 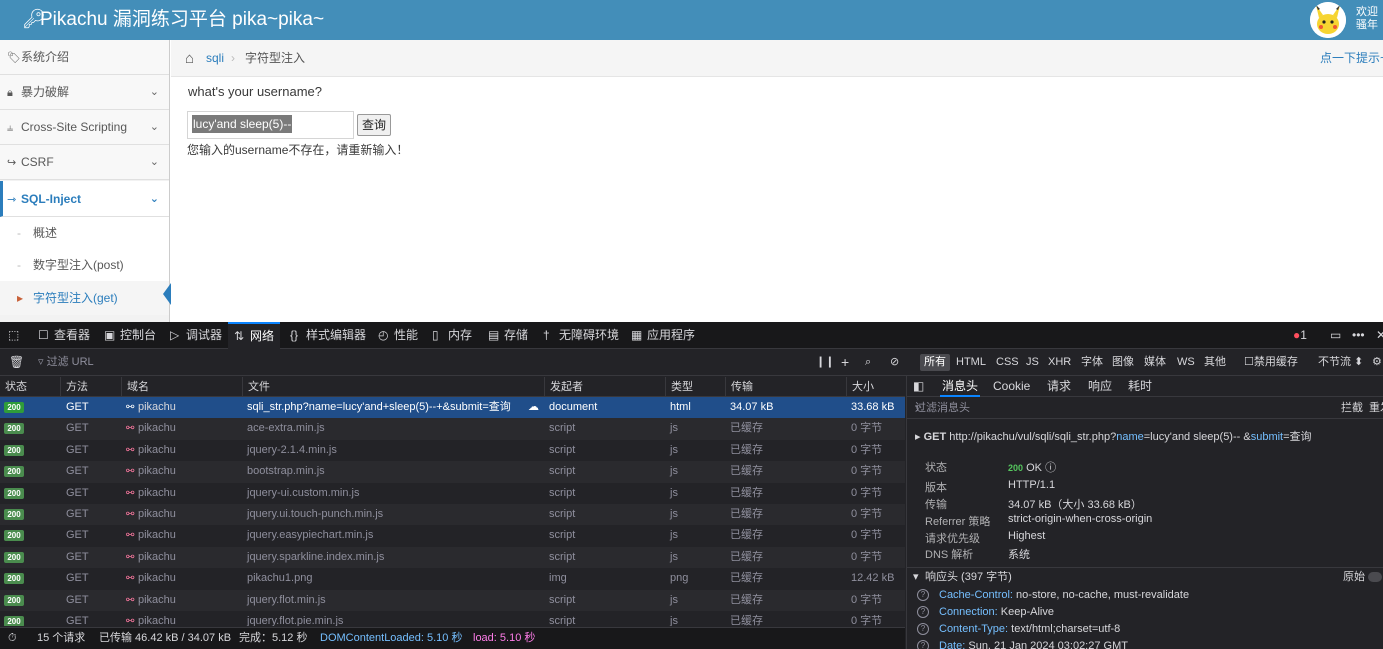 What do you see at coordinates (825, 362) in the screenshot?
I see `pause-icon: ❙❙` at bounding box center [825, 362].